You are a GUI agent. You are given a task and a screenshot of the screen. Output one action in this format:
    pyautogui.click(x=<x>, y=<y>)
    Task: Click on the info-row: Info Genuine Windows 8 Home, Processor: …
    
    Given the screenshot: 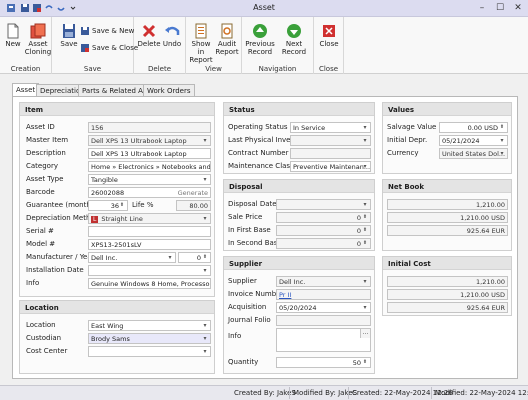 What is the action you would take?
    pyautogui.click(x=118, y=283)
    